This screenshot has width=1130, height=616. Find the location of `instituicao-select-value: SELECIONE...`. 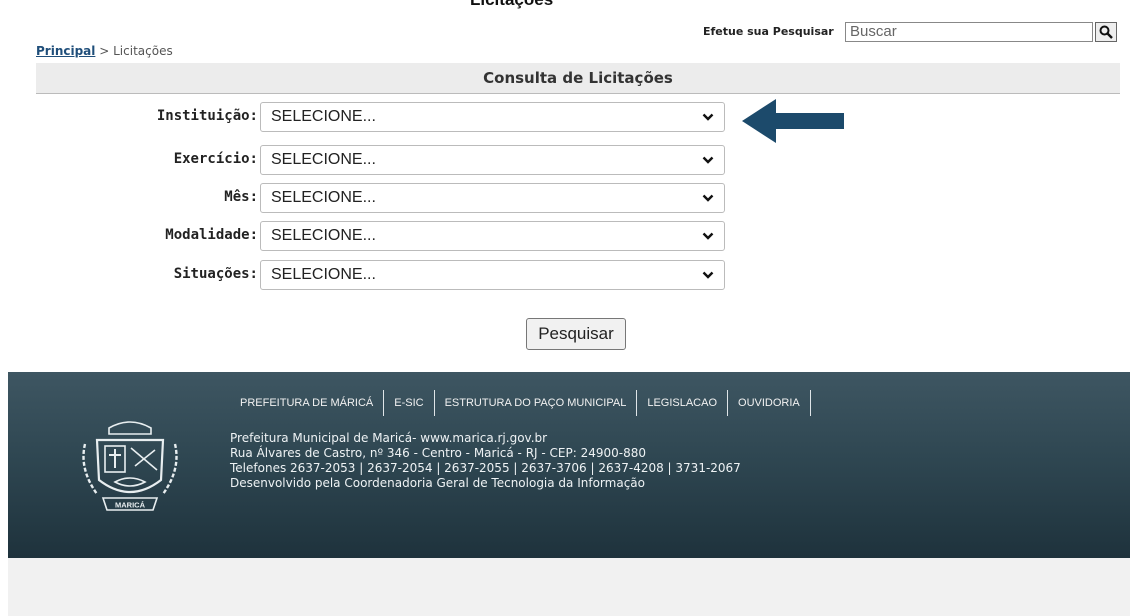

instituicao-select-value: SELECIONE... is located at coordinates (323, 116).